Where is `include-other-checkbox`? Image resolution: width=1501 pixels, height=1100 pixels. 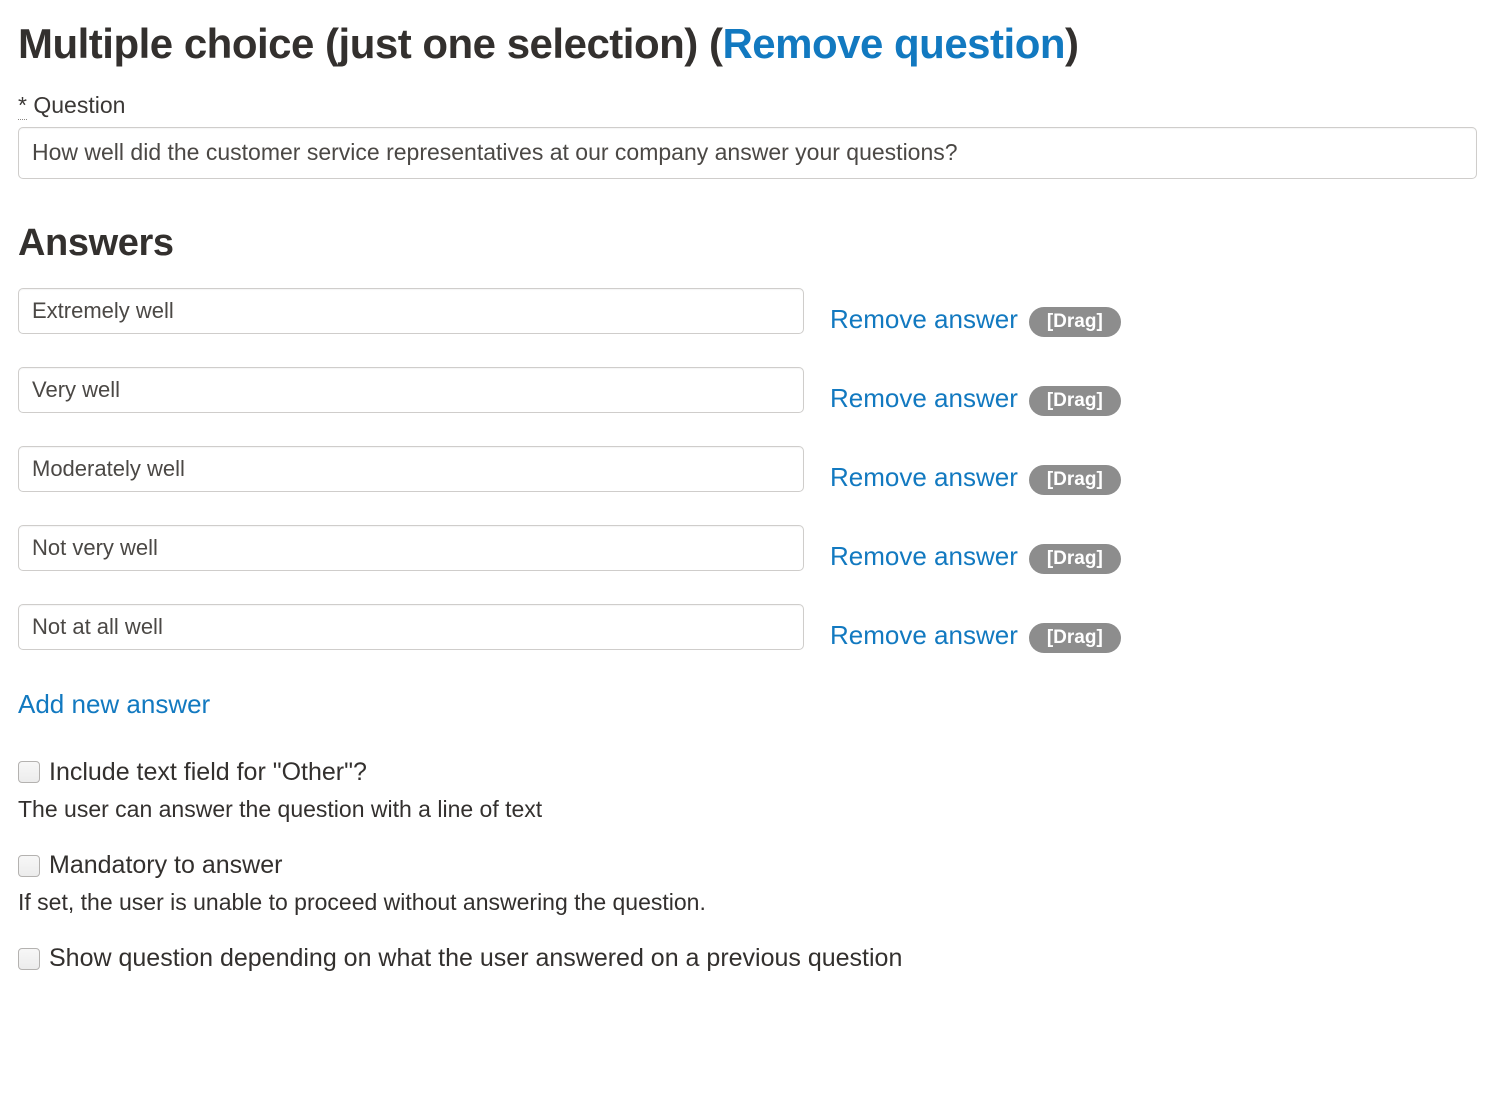
include-other-checkbox is located at coordinates (29, 772).